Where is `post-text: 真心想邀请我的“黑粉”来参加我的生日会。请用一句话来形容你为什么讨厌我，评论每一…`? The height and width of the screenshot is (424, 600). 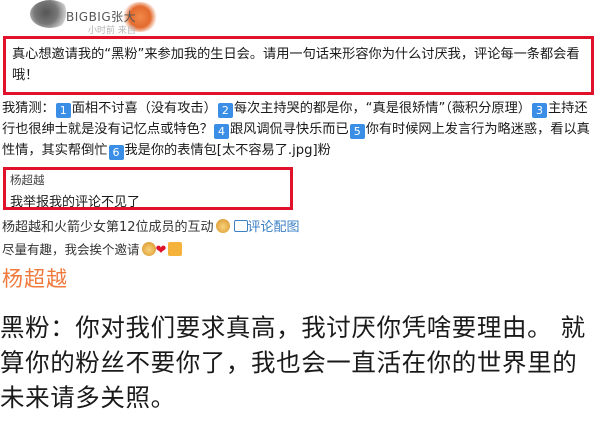 post-text: 真心想邀请我的“黑粉”来参加我的生日会。请用一句话来形容你为什么讨厌我，评论每一… is located at coordinates (296, 65).